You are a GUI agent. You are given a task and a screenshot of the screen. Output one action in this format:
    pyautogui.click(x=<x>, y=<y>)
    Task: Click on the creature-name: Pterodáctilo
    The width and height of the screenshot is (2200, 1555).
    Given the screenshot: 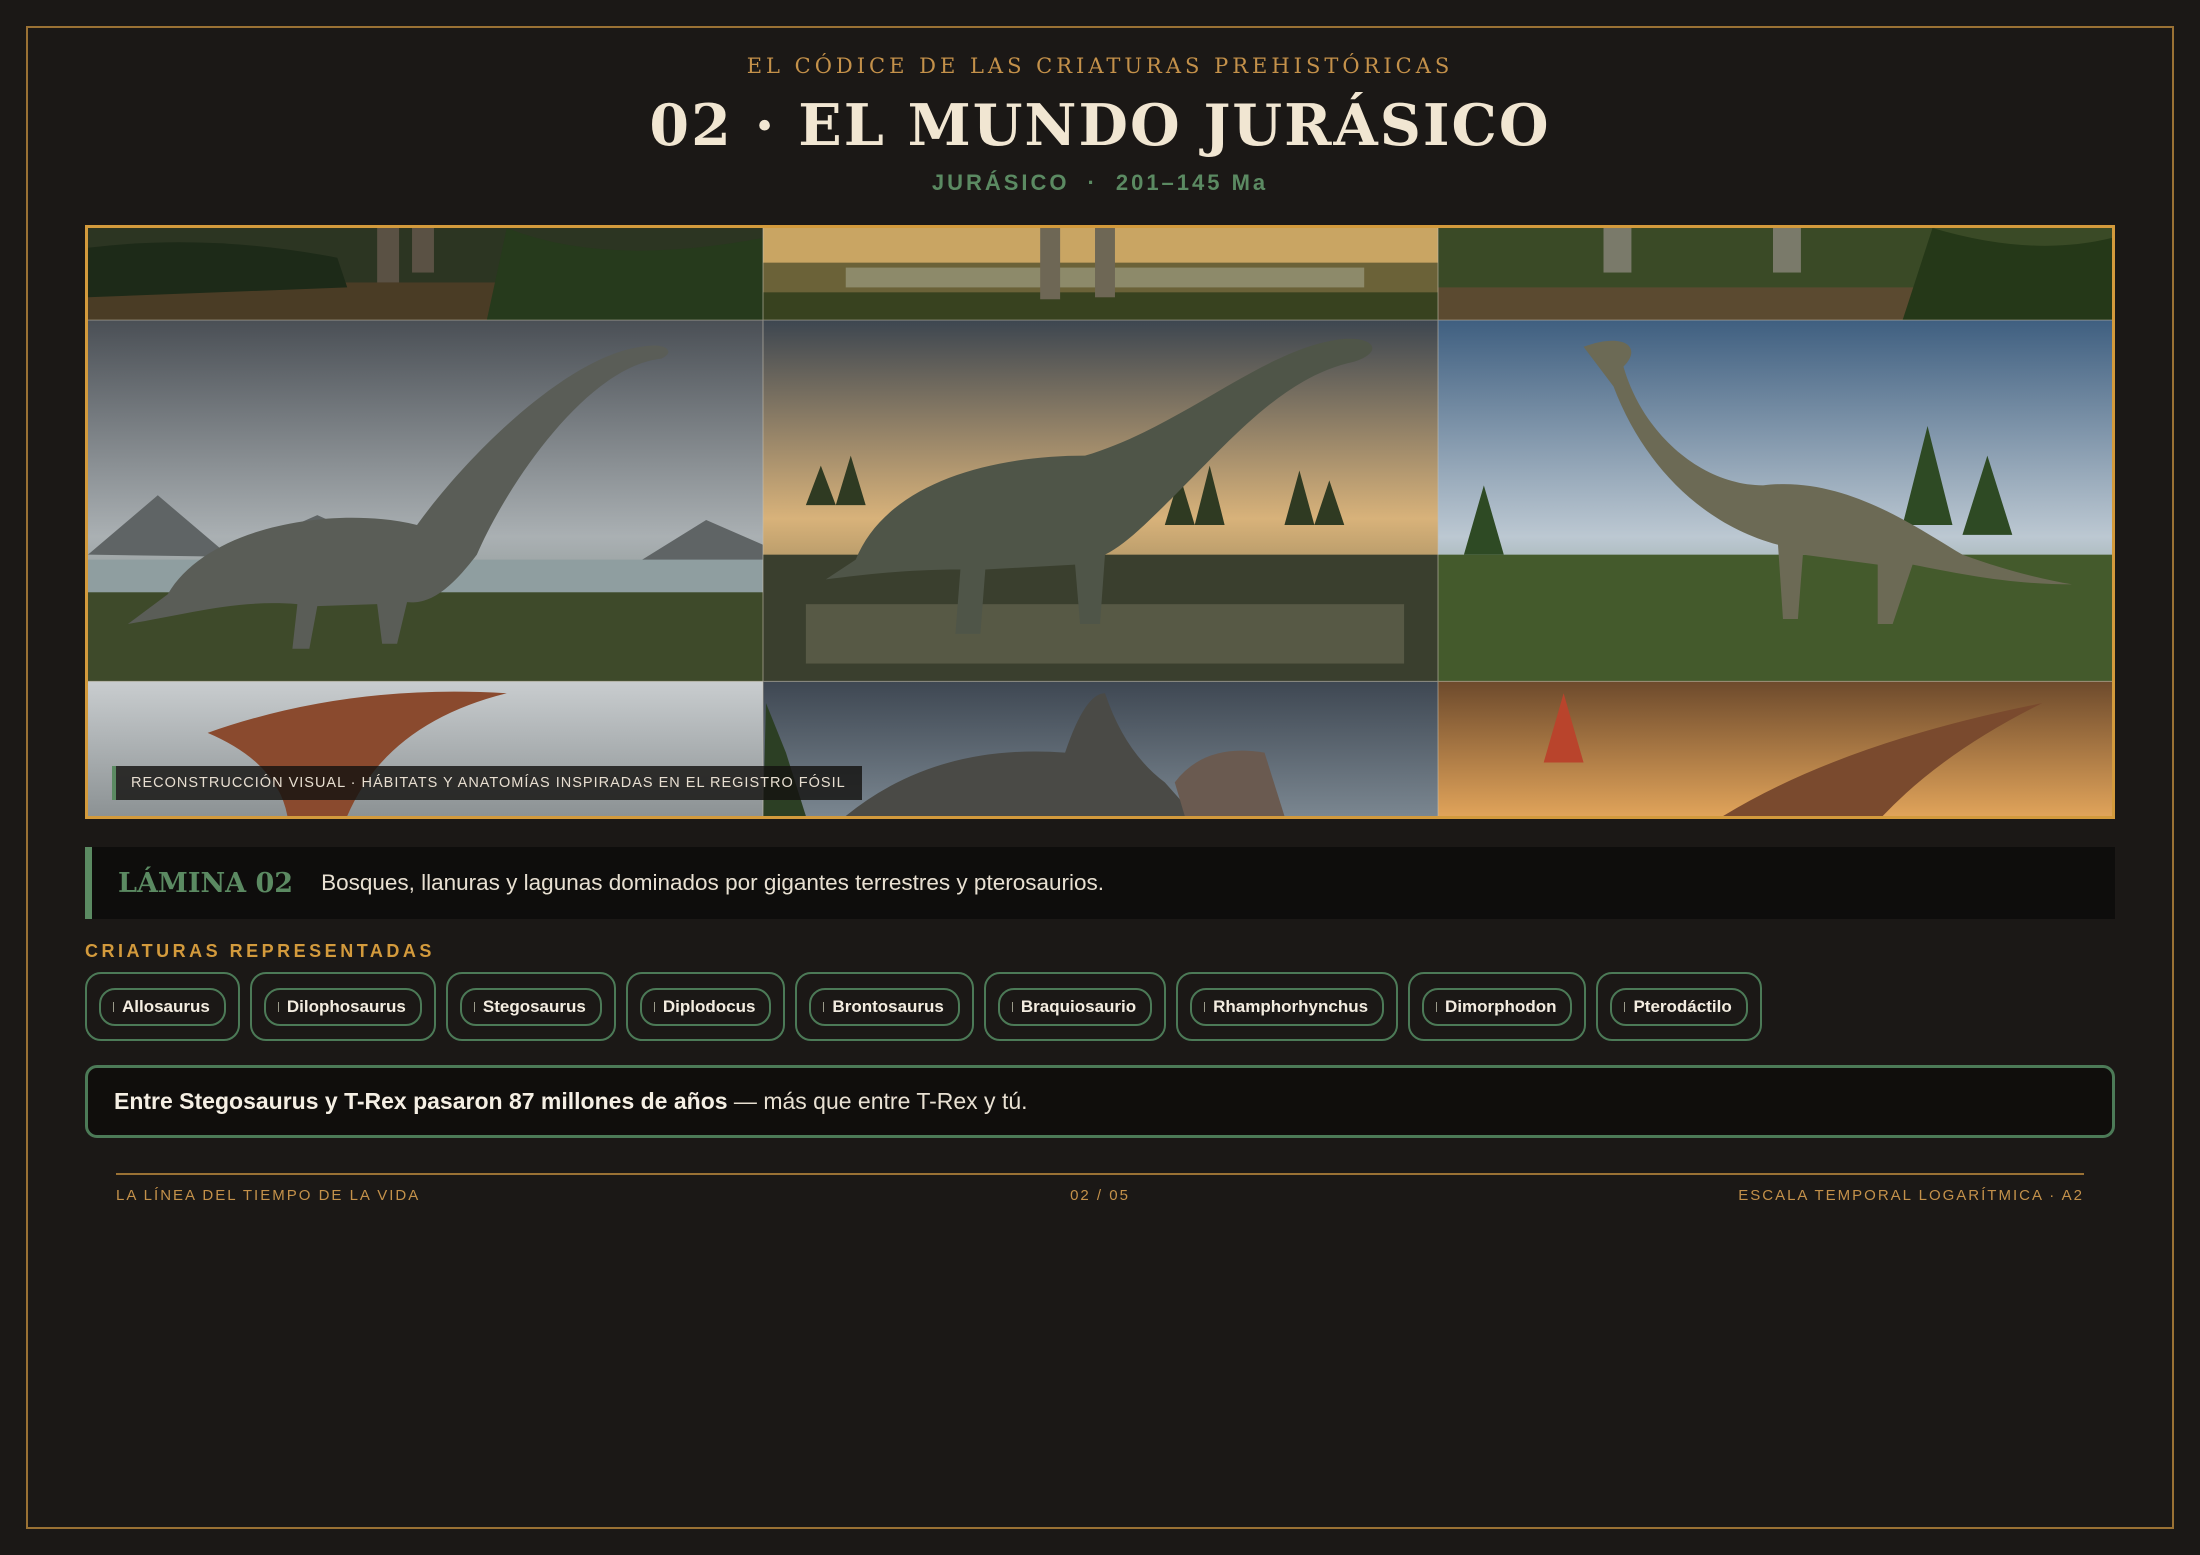 What is the action you would take?
    pyautogui.click(x=1682, y=1006)
    